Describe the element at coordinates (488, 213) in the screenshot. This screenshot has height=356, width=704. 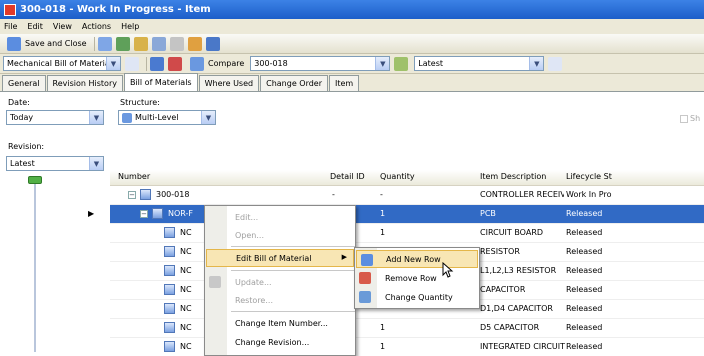
I see `cell-description: PCB` at that location.